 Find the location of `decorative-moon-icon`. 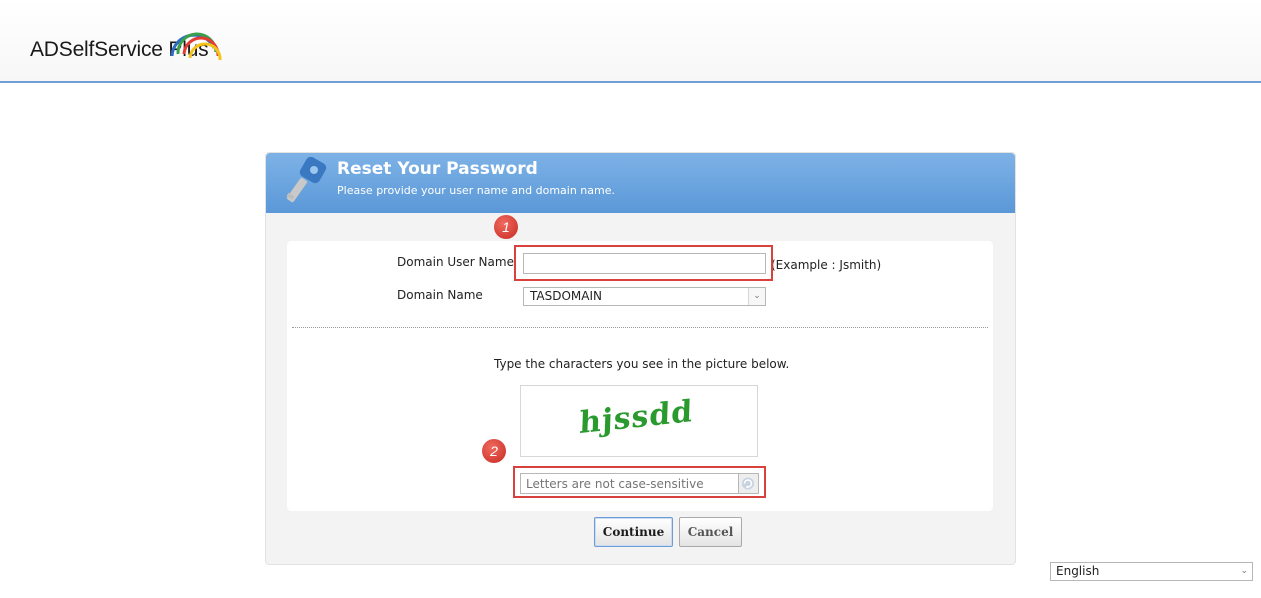

decorative-moon-icon is located at coordinates (19, 118).